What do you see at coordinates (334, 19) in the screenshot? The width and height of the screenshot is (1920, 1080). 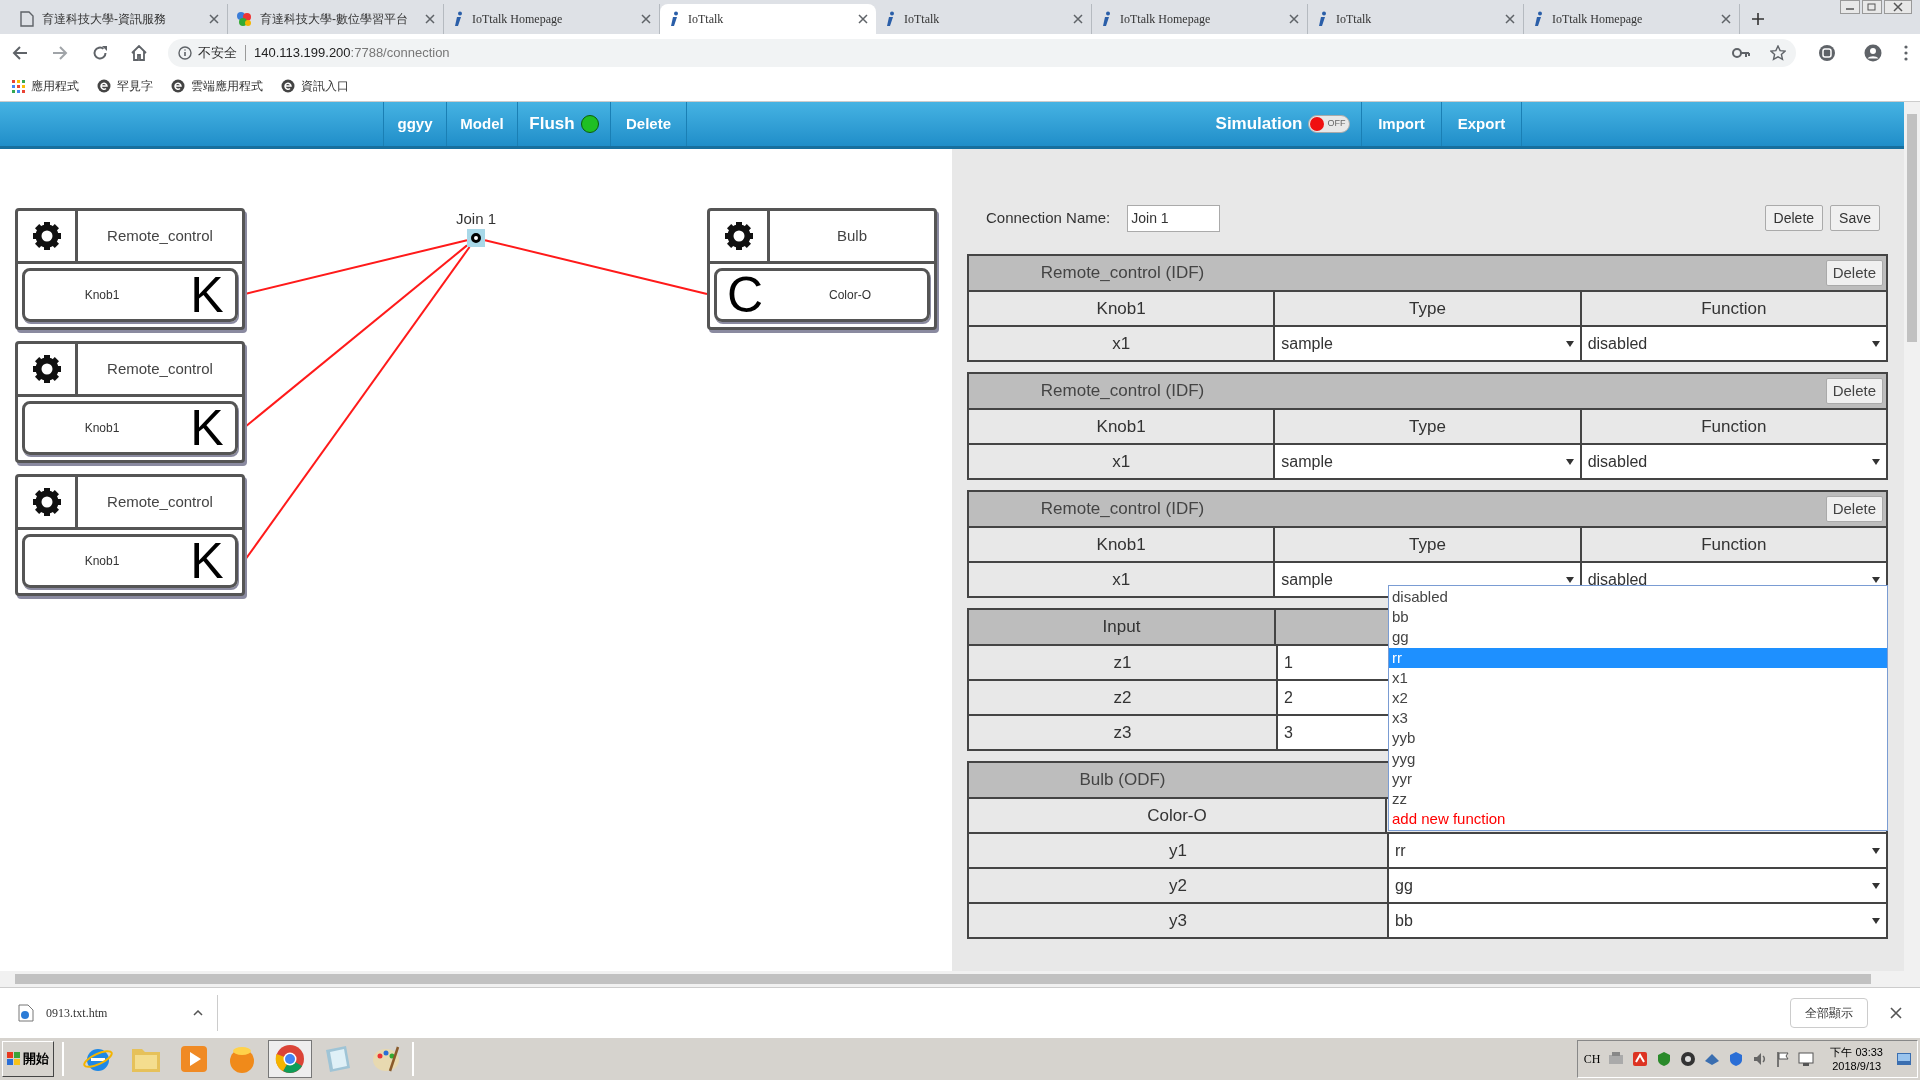 I see `tab-title: 育達科技大學-數位學習平台` at bounding box center [334, 19].